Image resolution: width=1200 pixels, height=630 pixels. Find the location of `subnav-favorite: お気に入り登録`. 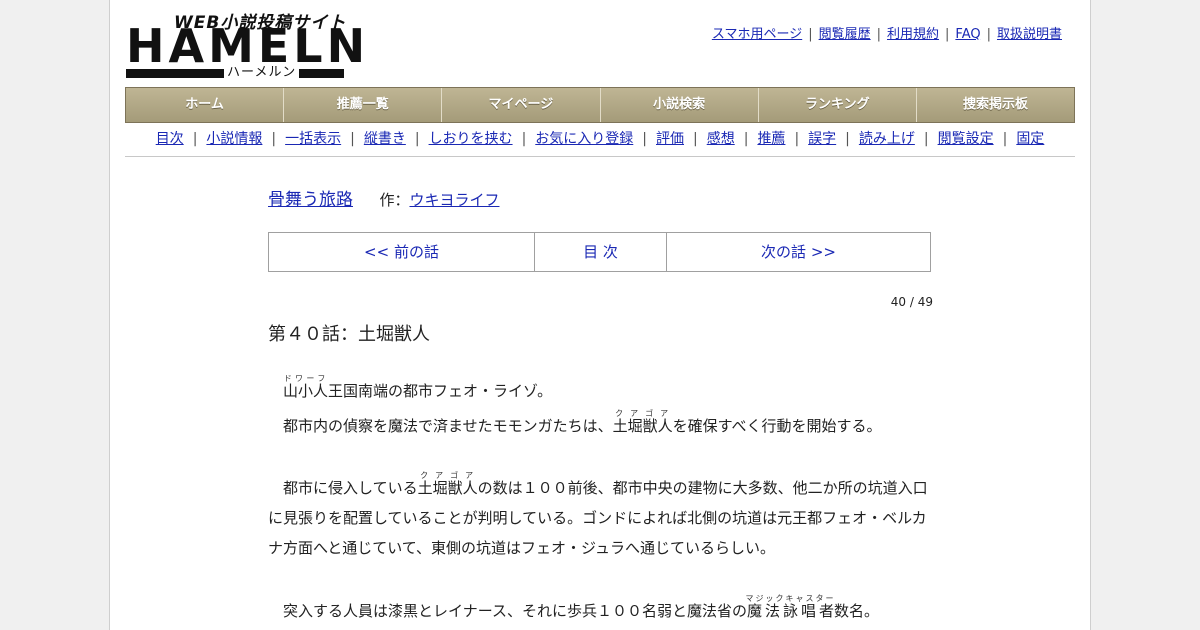

subnav-favorite: お気に入り登録 is located at coordinates (584, 139).